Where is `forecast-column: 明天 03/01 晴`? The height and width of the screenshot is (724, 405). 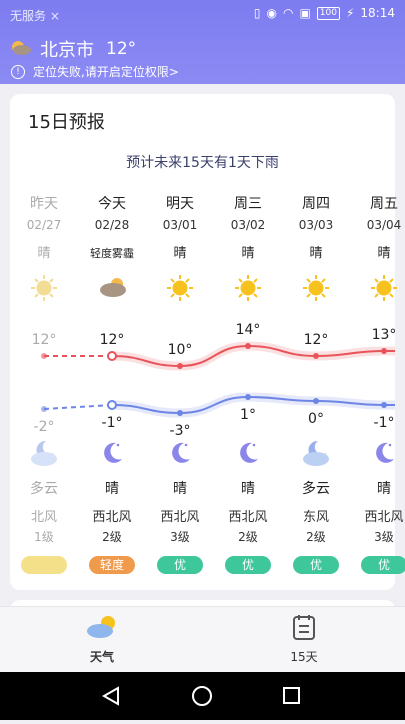
forecast-column: 明天 03/01 晴 is located at coordinates (180, 229).